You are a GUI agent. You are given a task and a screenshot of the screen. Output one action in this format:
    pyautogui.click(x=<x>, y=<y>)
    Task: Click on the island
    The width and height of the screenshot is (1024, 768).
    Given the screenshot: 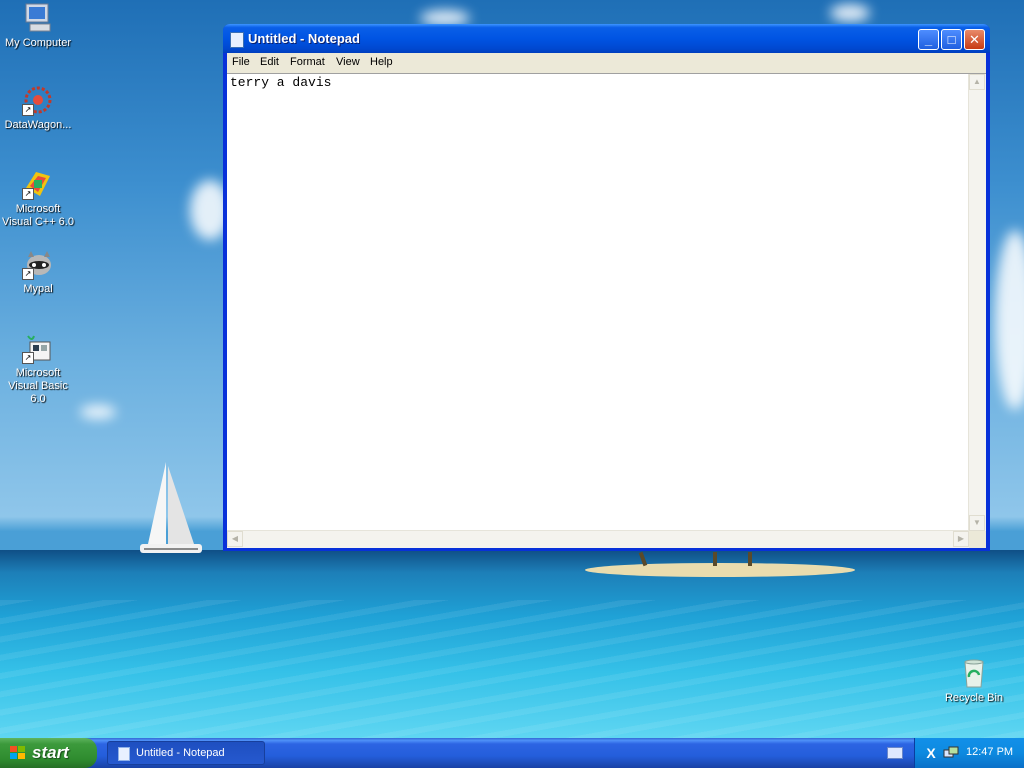 What is the action you would take?
    pyautogui.click(x=720, y=570)
    